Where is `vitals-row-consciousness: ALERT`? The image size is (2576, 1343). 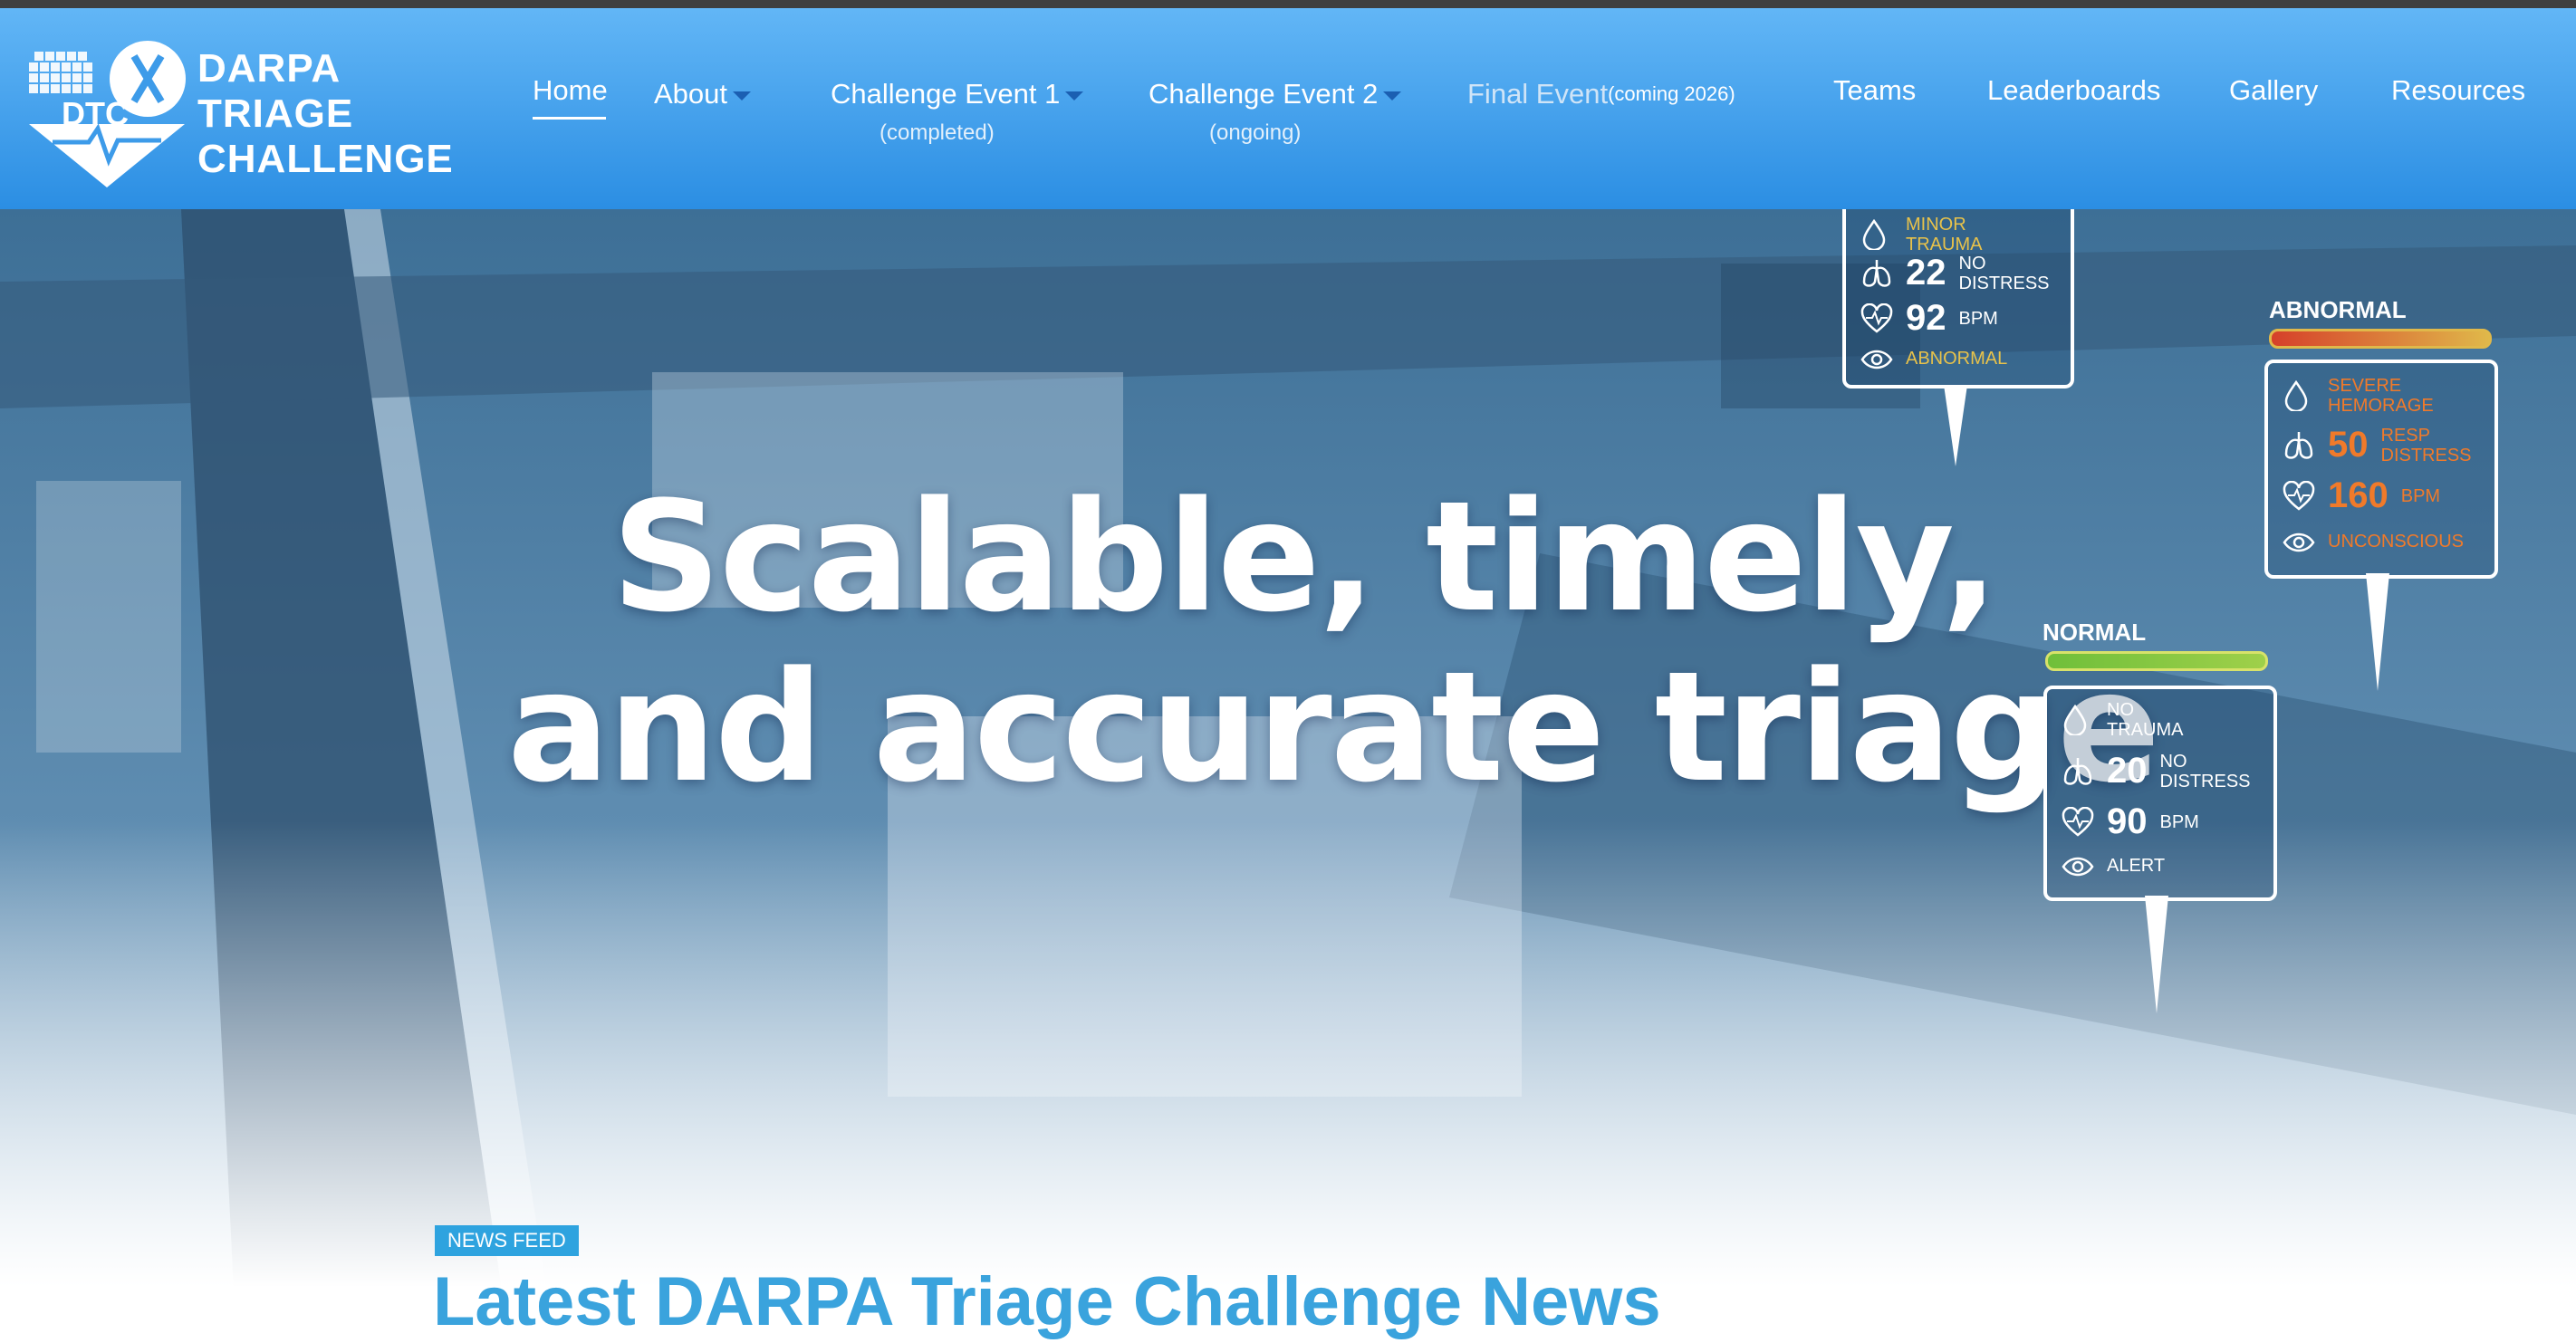 vitals-row-consciousness: ALERT is located at coordinates (2113, 865).